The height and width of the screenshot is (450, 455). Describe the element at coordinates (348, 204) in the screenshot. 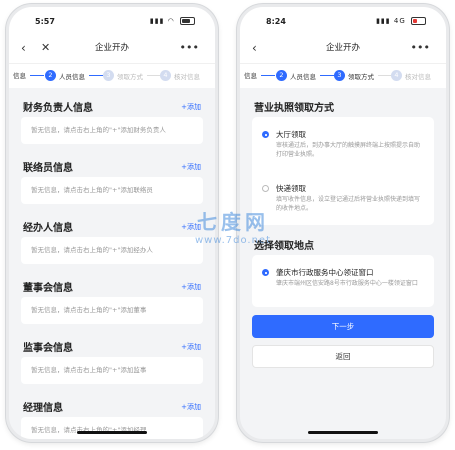

I see `option-desc: 填写收件信息，设立登记通过后将营业执照快递到填写的收件地点。` at that location.